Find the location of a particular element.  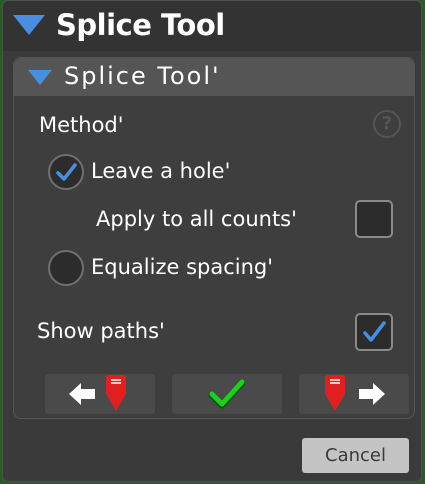

confirm-button is located at coordinates (227, 394).